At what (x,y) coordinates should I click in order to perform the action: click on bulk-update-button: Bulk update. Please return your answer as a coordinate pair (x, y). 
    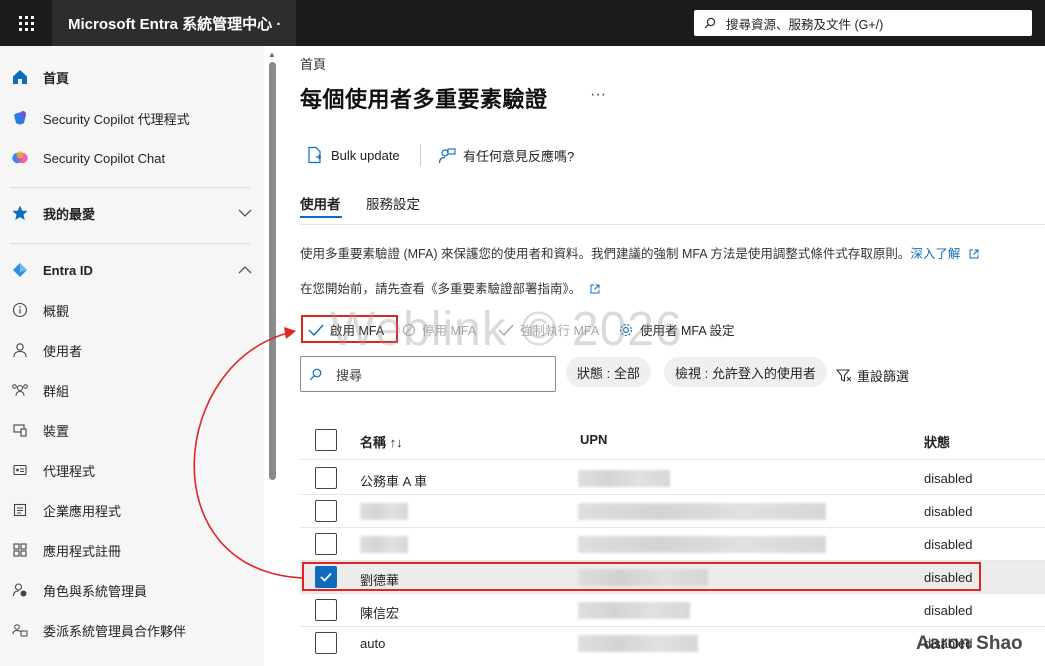
    Looking at the image, I should click on (353, 155).